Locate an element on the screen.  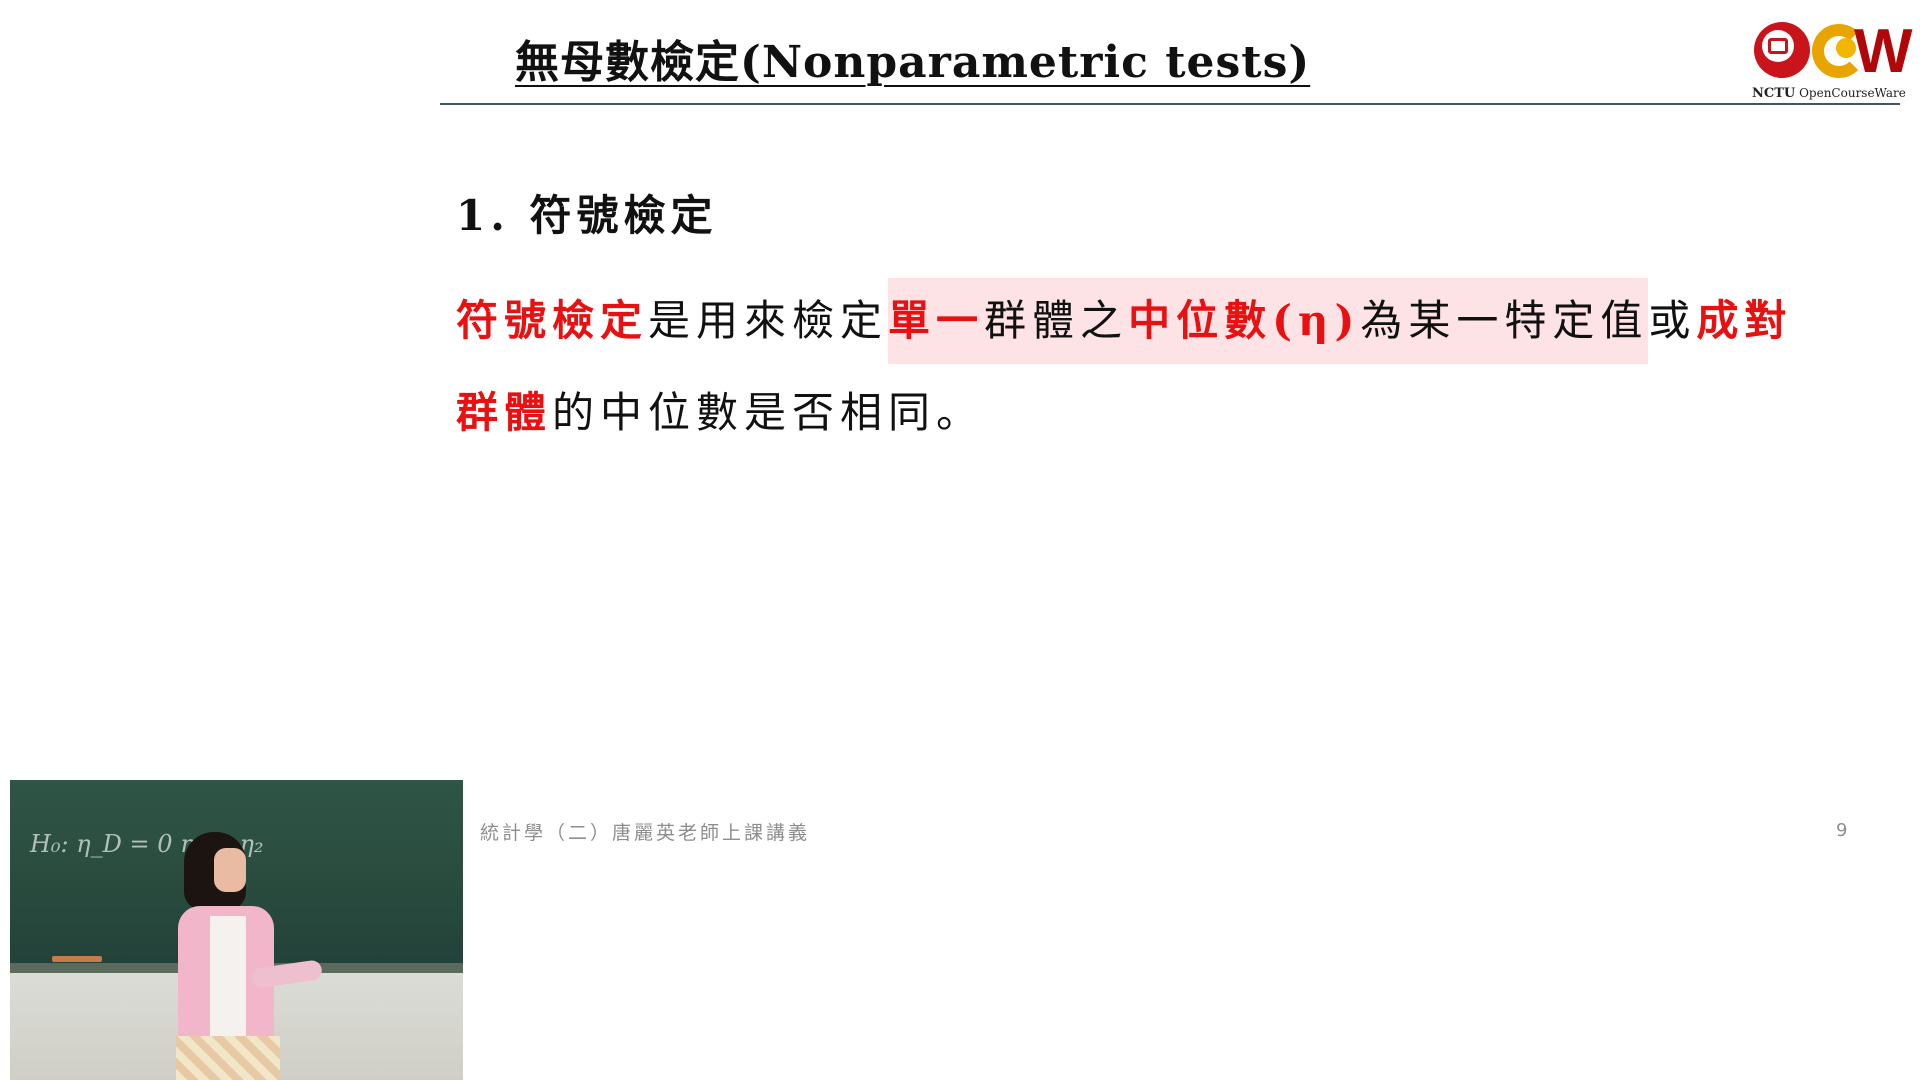
term-paired: 成對 is located at coordinates (1744, 320).